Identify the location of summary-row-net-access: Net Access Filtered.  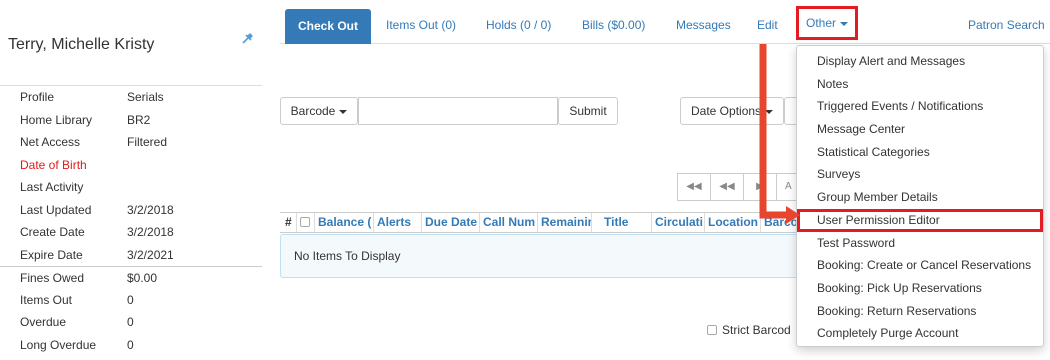
(131, 142).